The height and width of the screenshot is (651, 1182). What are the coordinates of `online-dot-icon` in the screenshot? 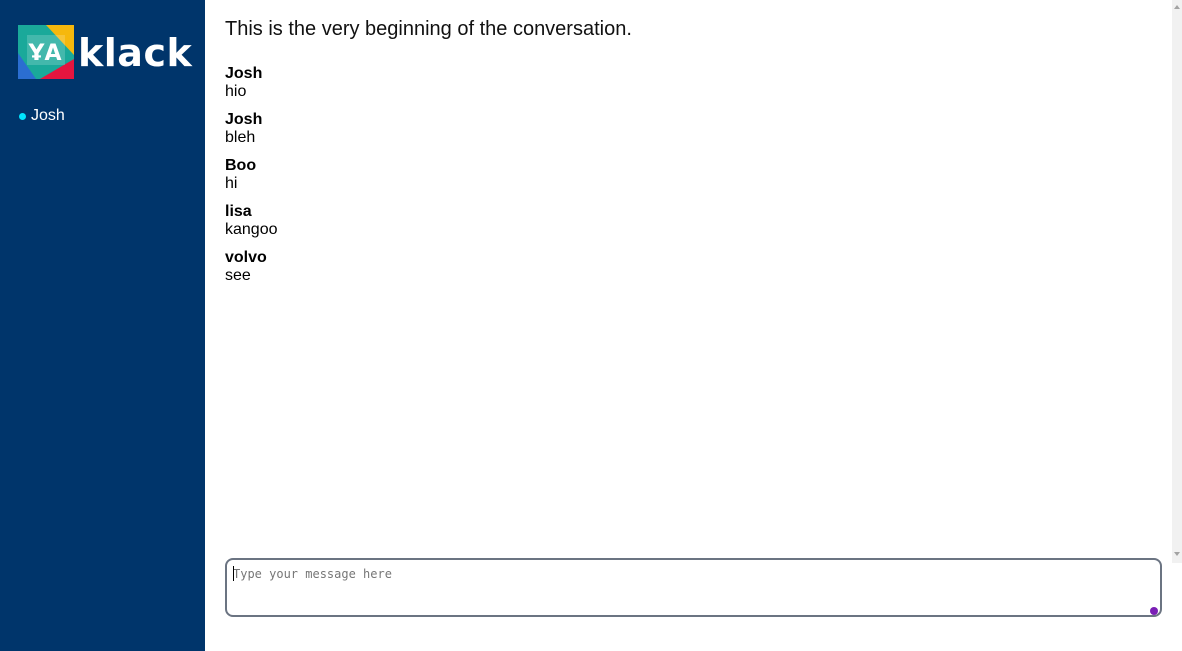 It's located at (22, 116).